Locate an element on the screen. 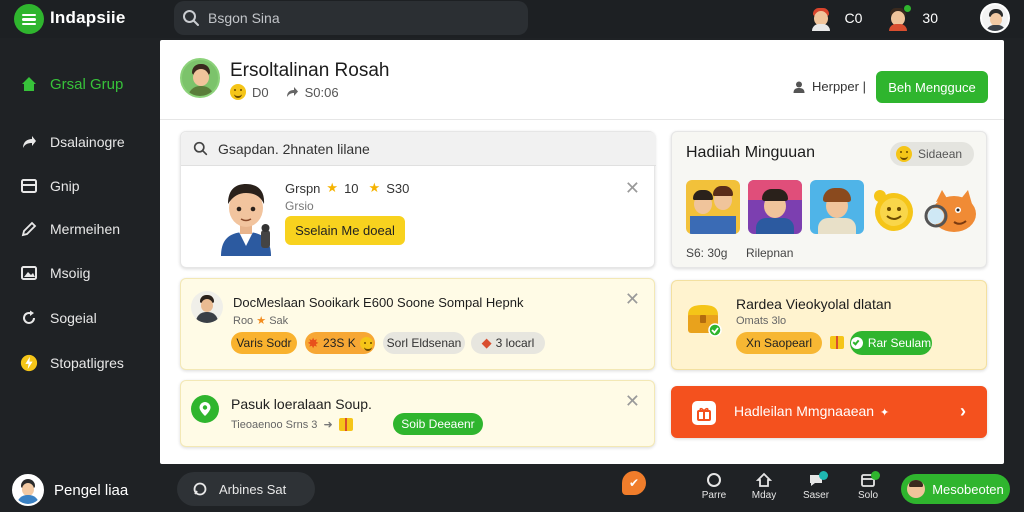 The image size is (1024, 512). chat-input-label: Arbines Sat is located at coordinates (253, 489).